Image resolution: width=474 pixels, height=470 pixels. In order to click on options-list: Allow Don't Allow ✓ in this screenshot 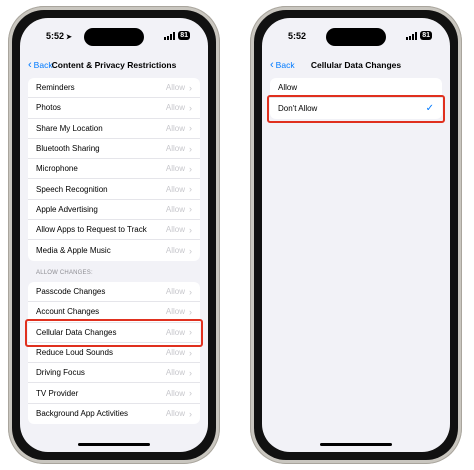, I will do `click(356, 98)`.